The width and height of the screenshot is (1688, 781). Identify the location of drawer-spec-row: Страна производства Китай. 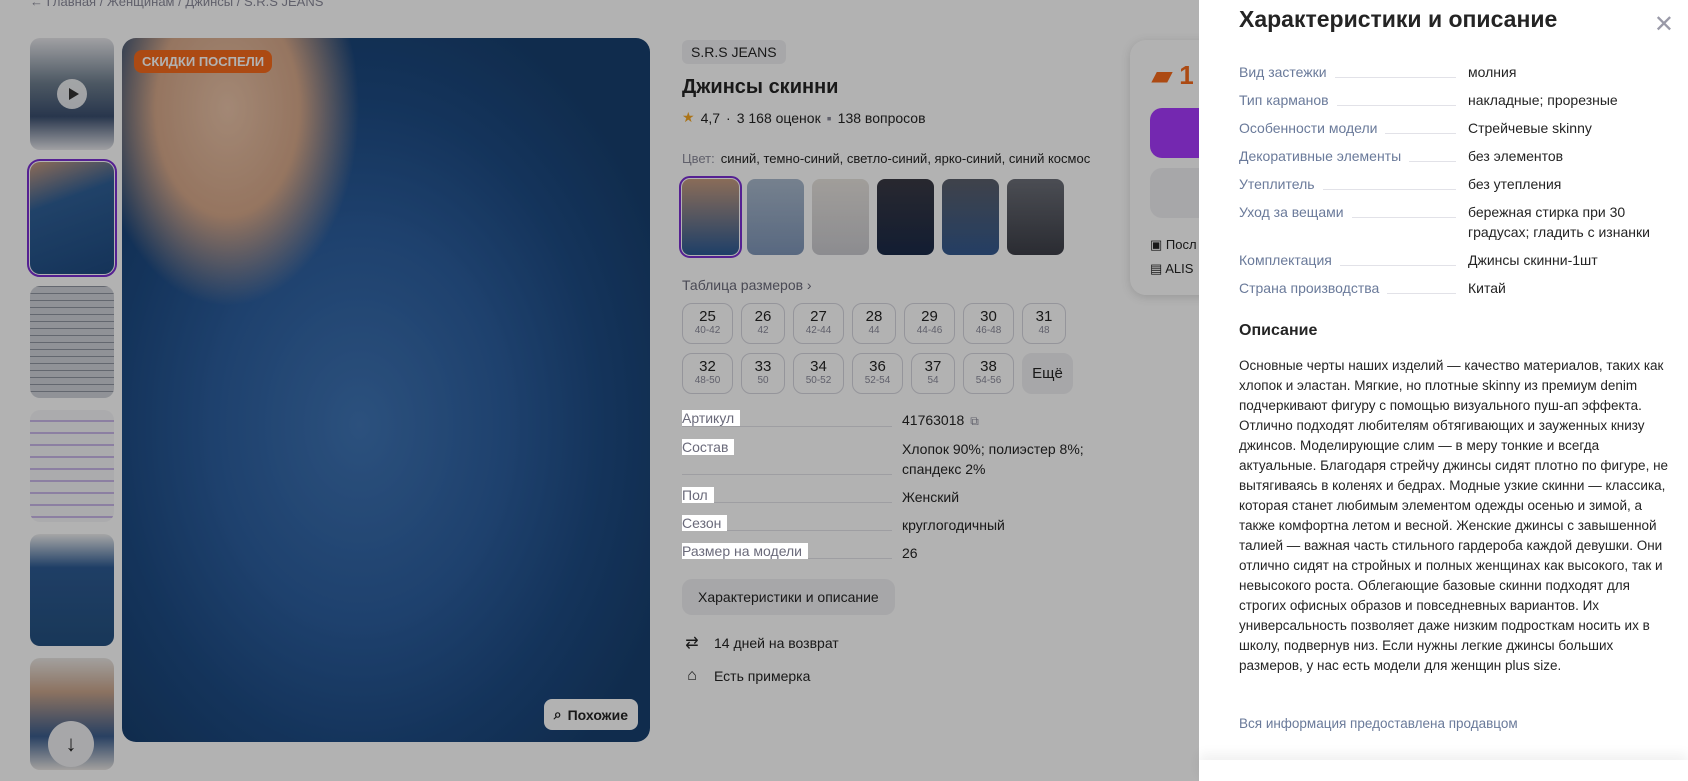
(1372, 288).